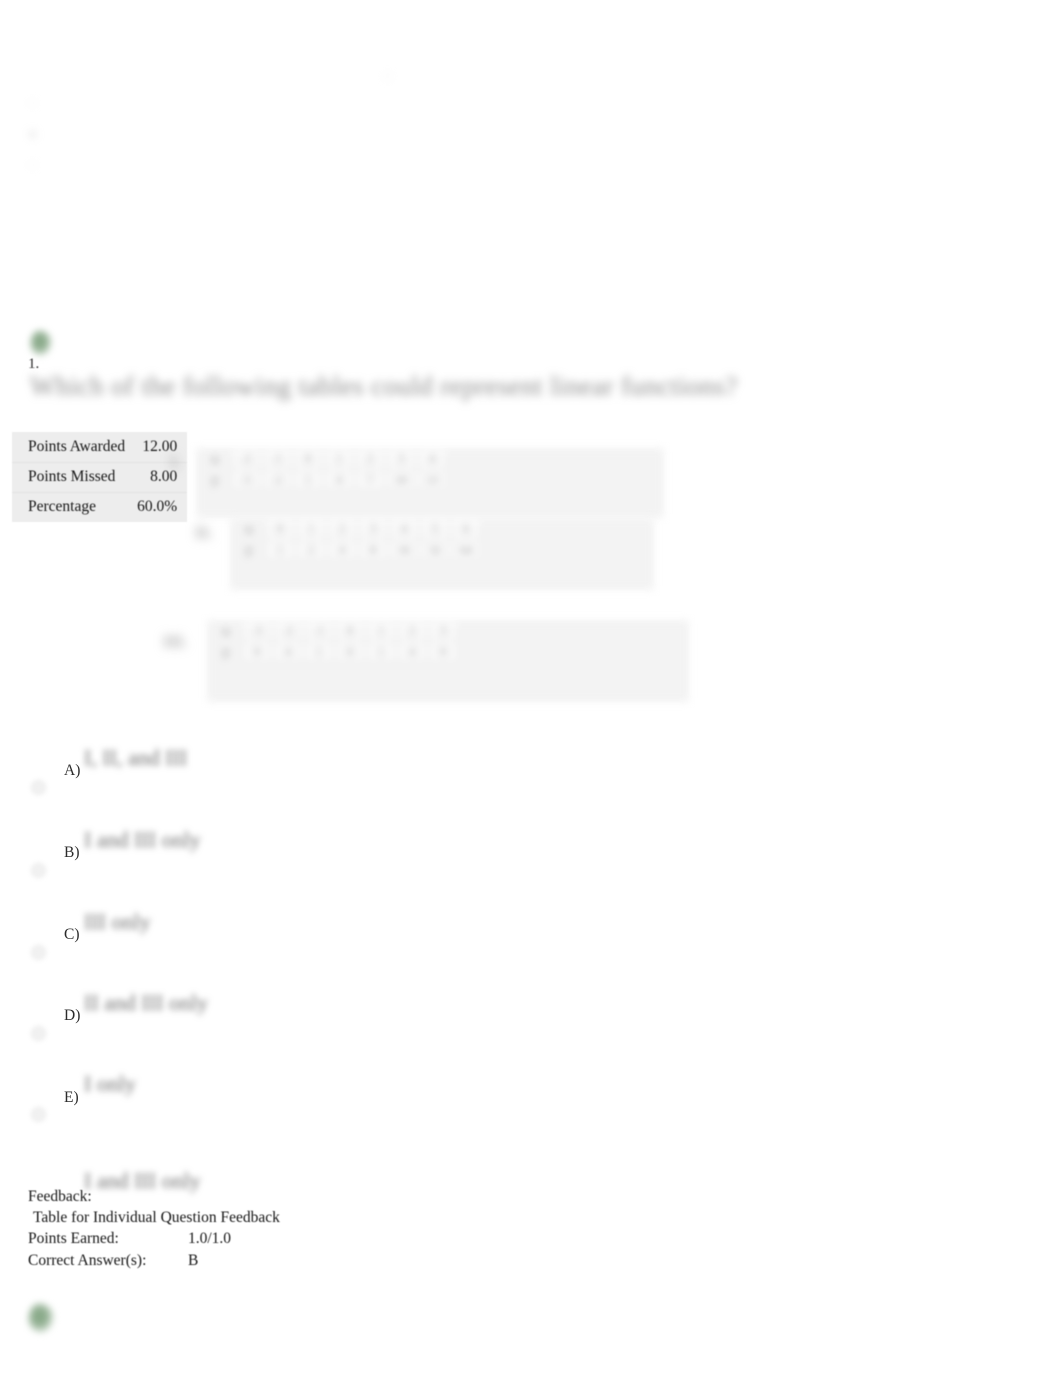  What do you see at coordinates (466, 528) in the screenshot?
I see `cell: 6` at bounding box center [466, 528].